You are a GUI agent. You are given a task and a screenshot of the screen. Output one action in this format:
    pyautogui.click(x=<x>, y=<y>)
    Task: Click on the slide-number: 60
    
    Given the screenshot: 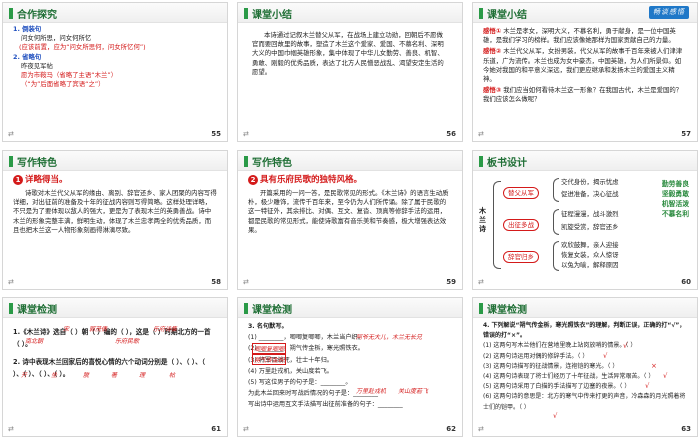 What is the action you would take?
    pyautogui.click(x=686, y=282)
    